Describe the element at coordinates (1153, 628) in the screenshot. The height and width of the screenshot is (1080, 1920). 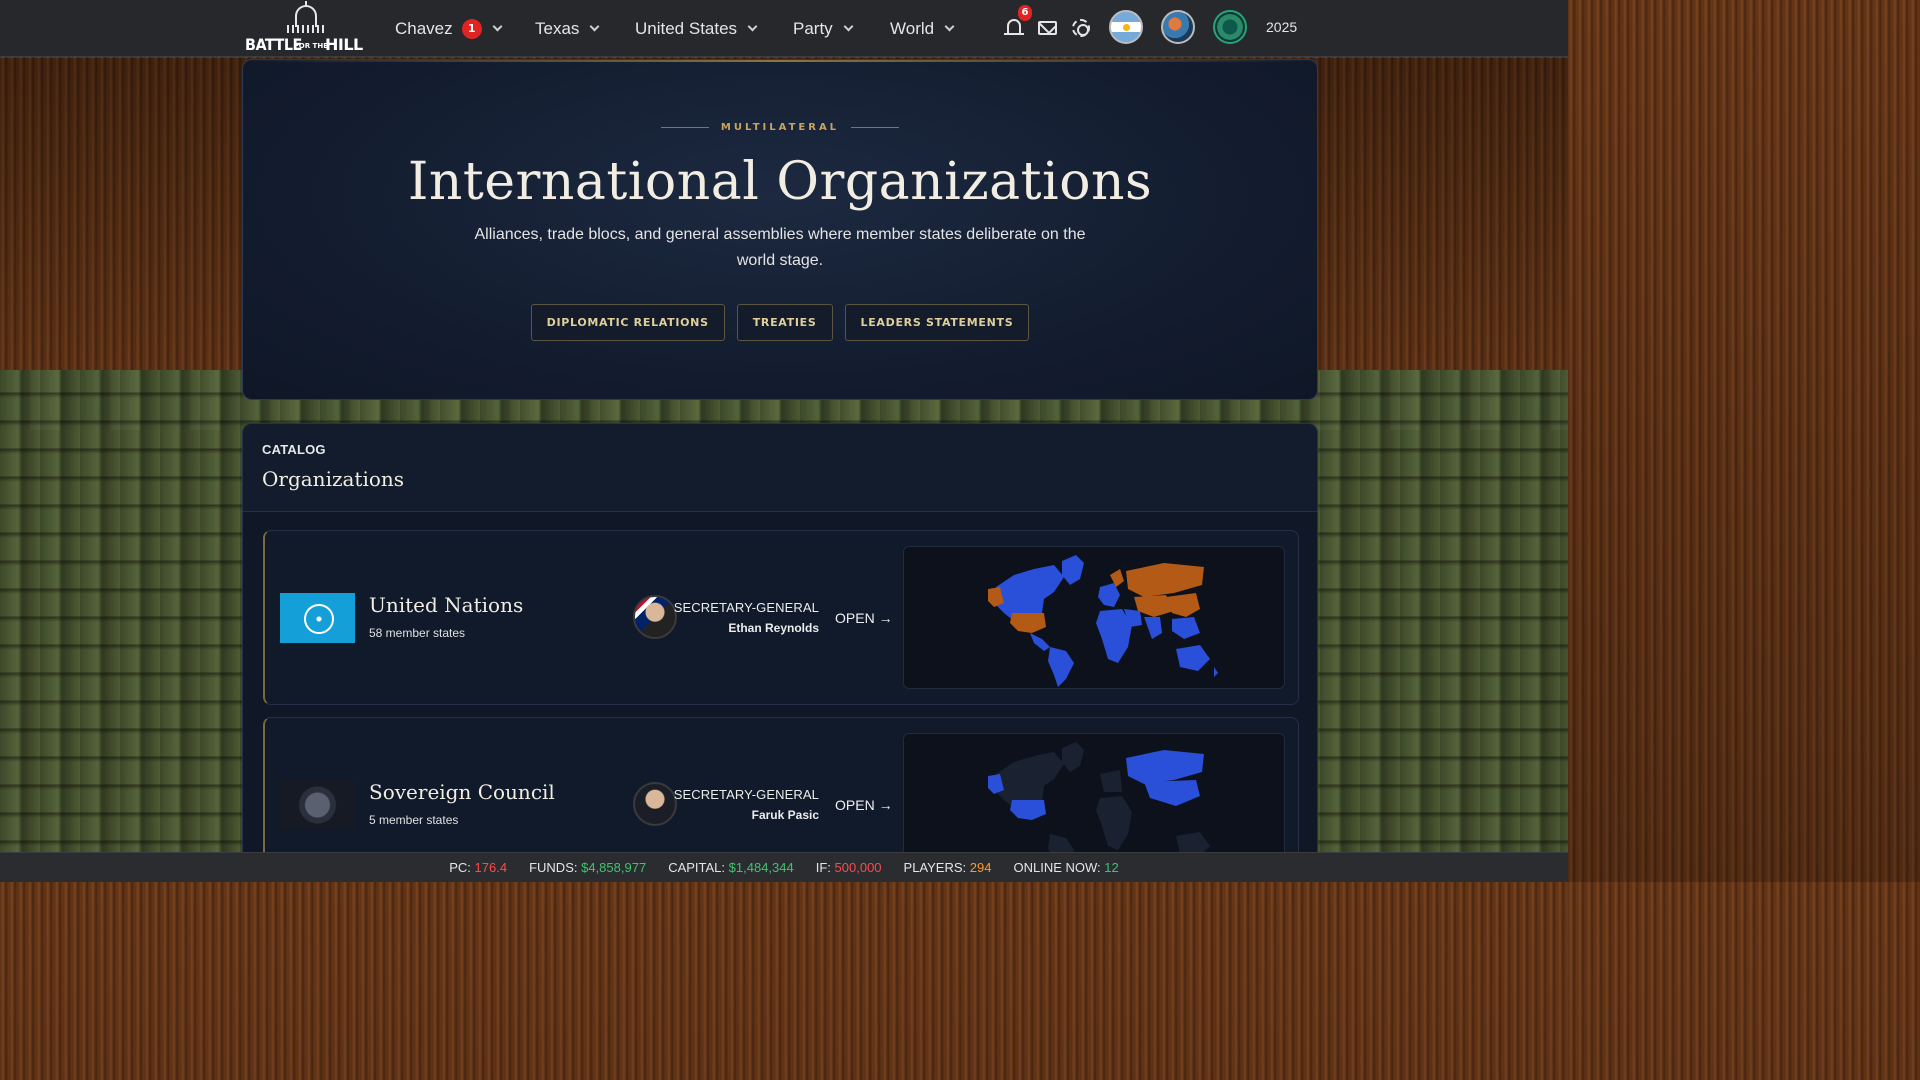
I see `map-south-asia` at that location.